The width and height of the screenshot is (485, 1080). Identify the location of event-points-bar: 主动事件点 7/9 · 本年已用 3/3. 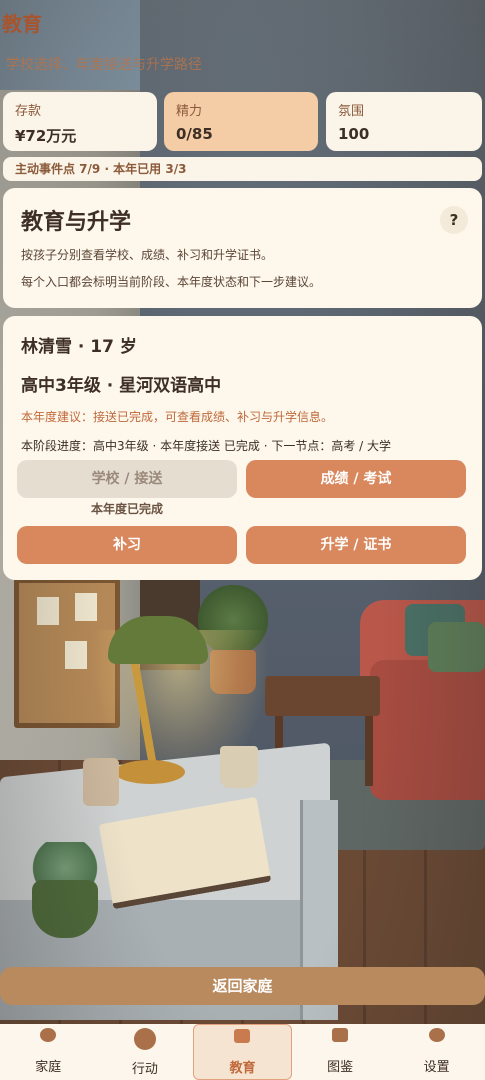
(242, 169).